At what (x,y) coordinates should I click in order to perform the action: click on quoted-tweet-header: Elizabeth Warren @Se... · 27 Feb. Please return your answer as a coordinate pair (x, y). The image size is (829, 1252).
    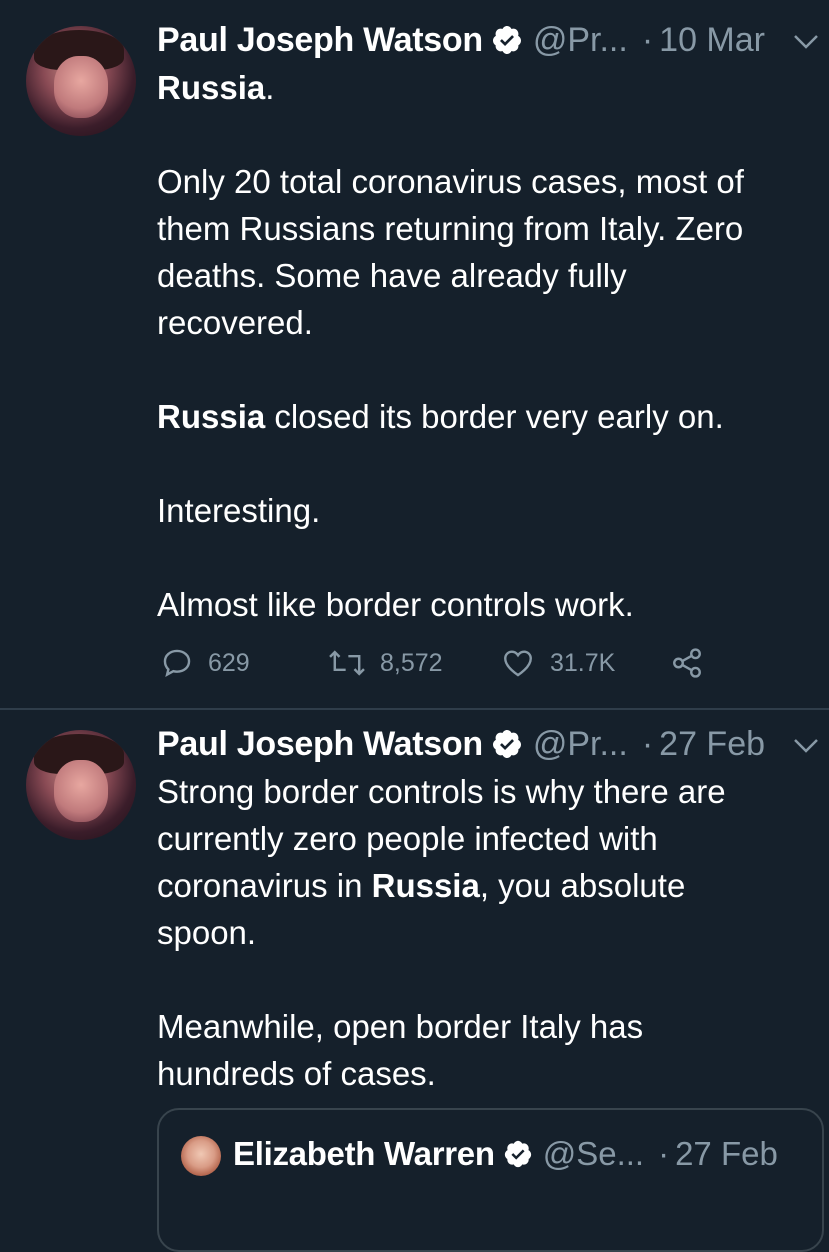
    Looking at the image, I should click on (505, 1154).